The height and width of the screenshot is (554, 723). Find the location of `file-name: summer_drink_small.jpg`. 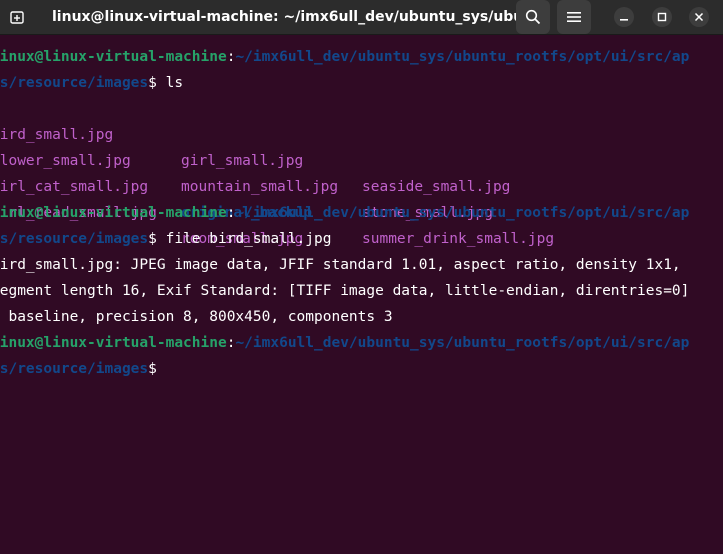

file-name: summer_drink_small.jpg is located at coordinates (458, 239).